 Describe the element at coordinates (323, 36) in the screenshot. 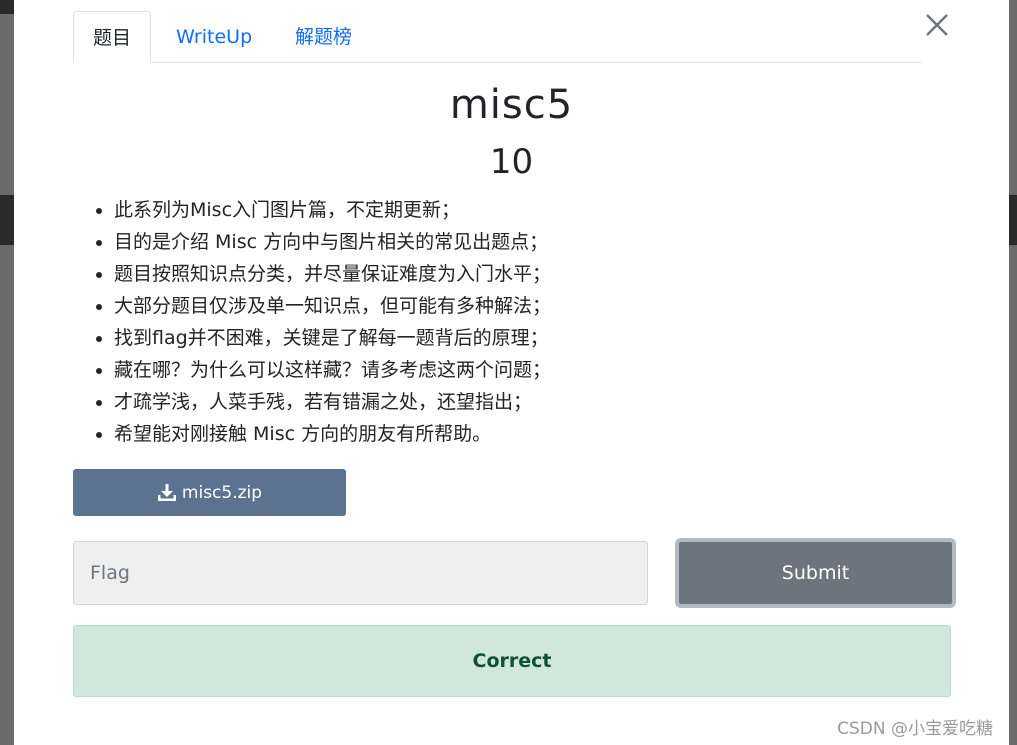

I see `tab-solves: 解题榜` at that location.